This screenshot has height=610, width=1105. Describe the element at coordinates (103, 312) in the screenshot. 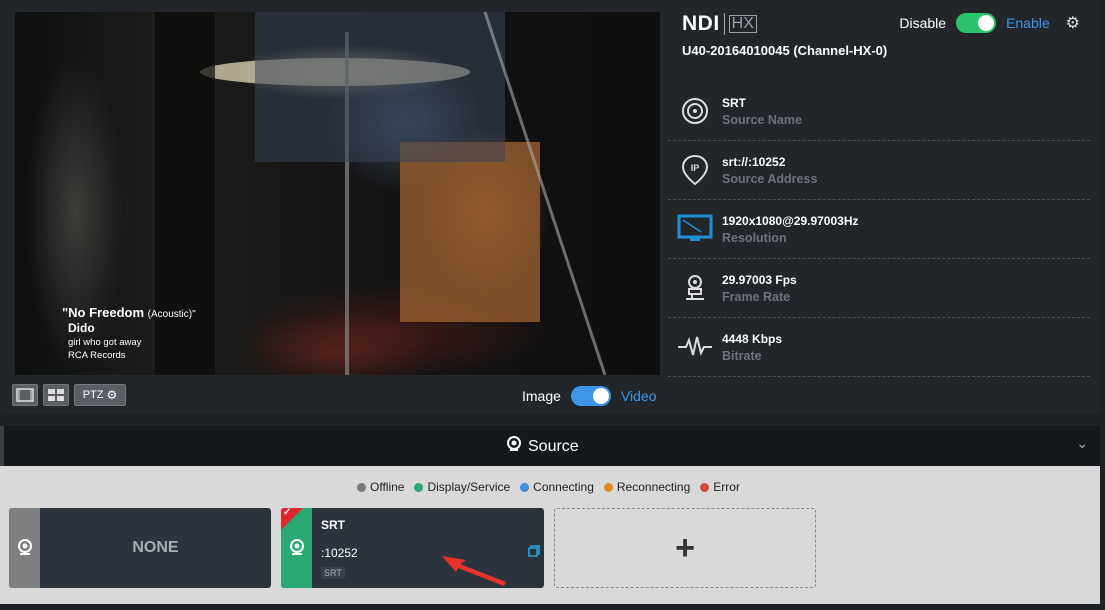

I see `song-title: "No Freedom` at that location.